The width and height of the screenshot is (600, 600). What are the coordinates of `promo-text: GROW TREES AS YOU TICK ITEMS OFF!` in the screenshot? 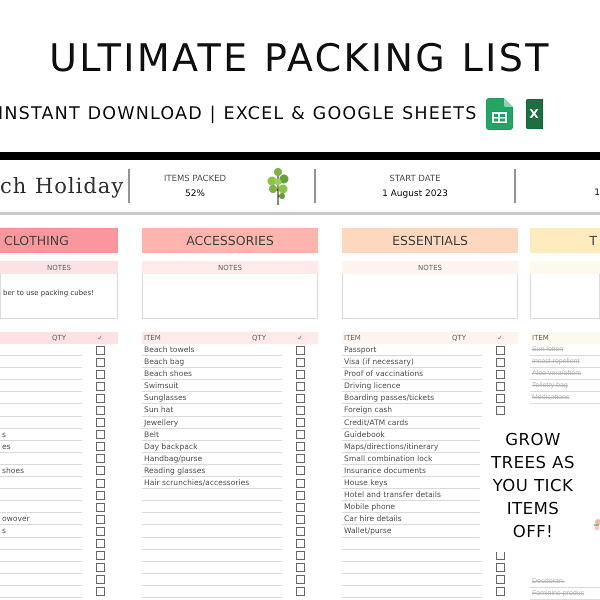 It's located at (533, 485).